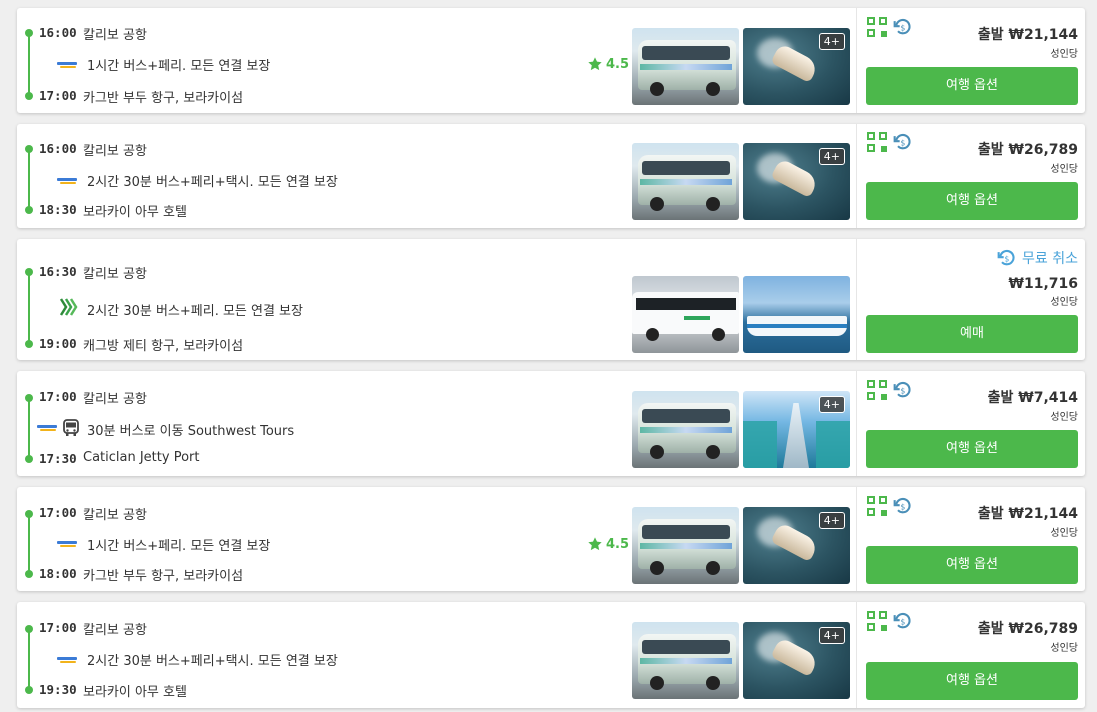 The height and width of the screenshot is (712, 1097). Describe the element at coordinates (796, 429) in the screenshot. I see `bus-interior-photo: 4+` at that location.